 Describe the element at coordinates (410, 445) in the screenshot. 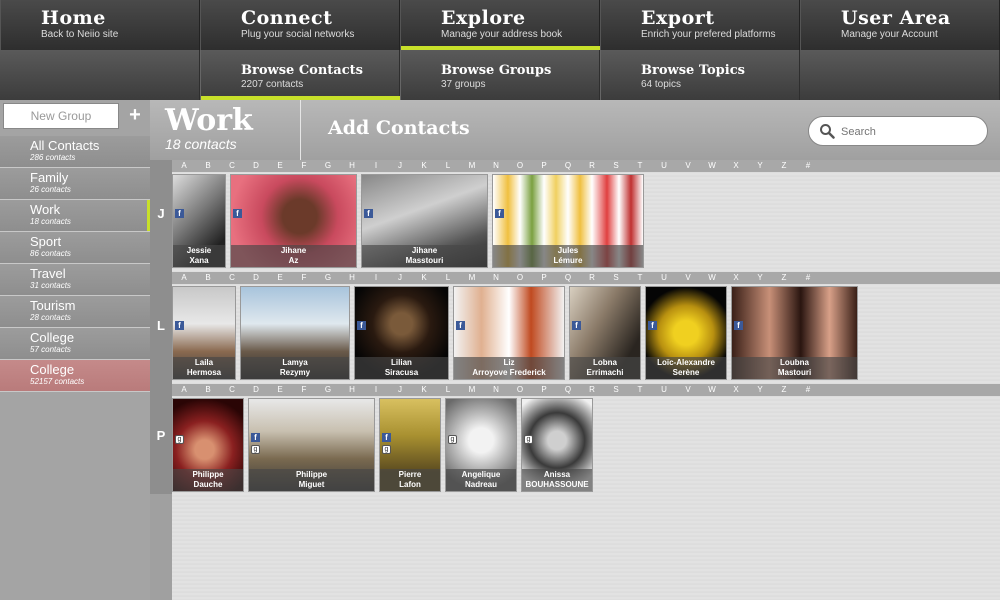

I see `contact-card: f g Pierre Lafon` at that location.